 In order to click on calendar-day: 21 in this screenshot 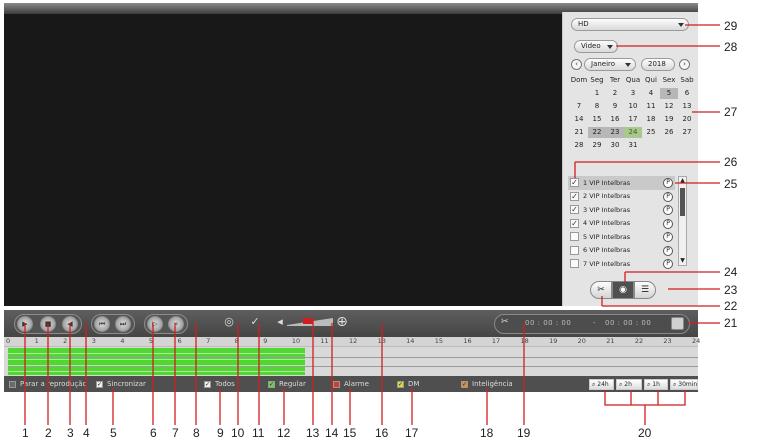, I will do `click(579, 132)`.